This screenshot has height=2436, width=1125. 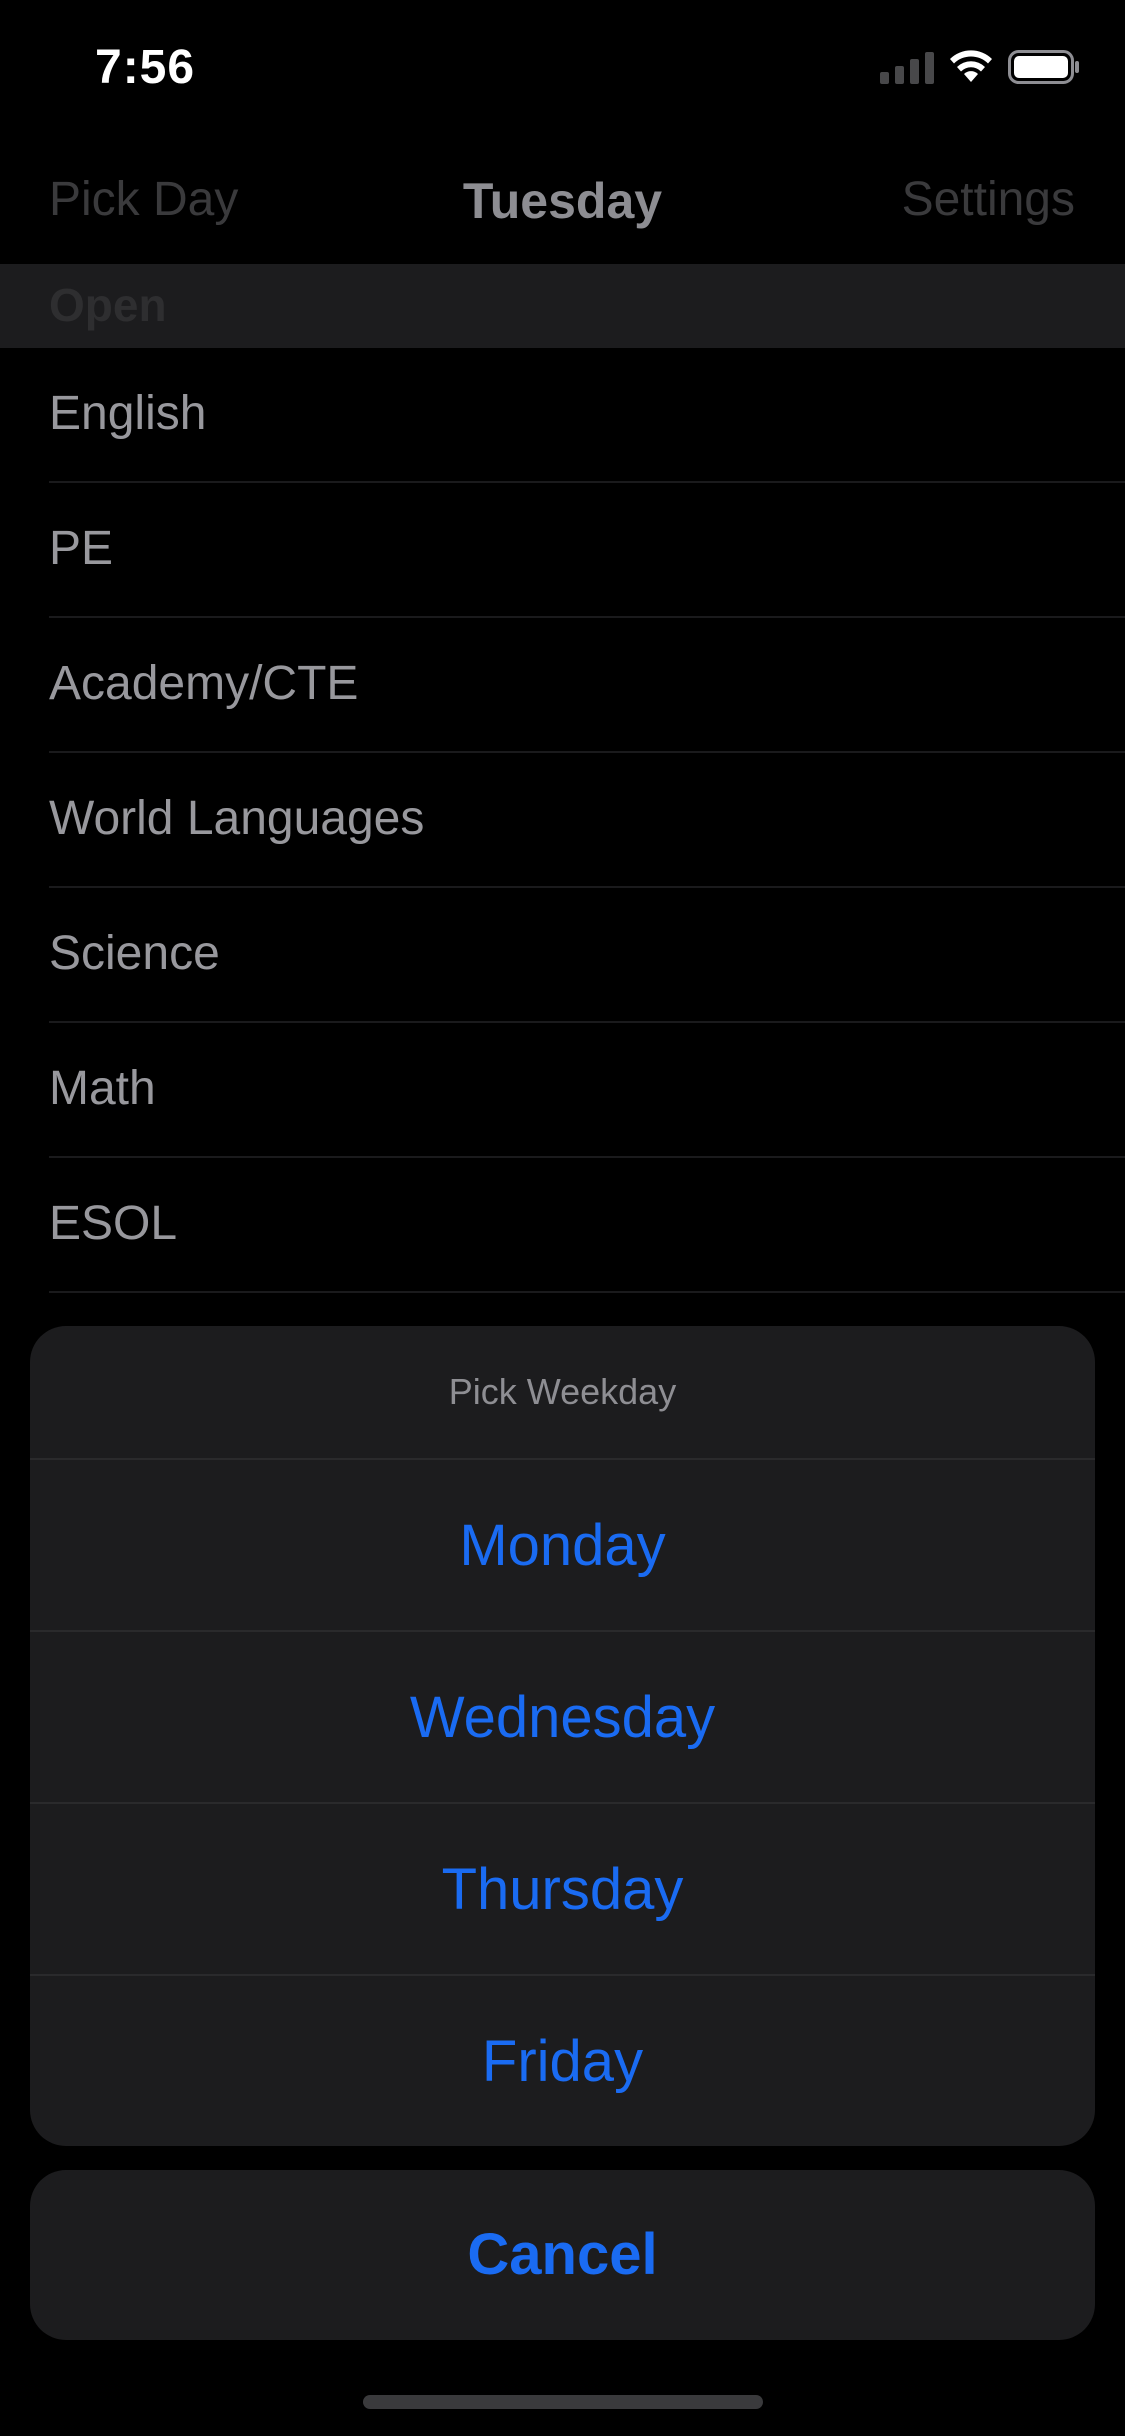 I want to click on cancel-label: Cancel, so click(x=562, y=2254).